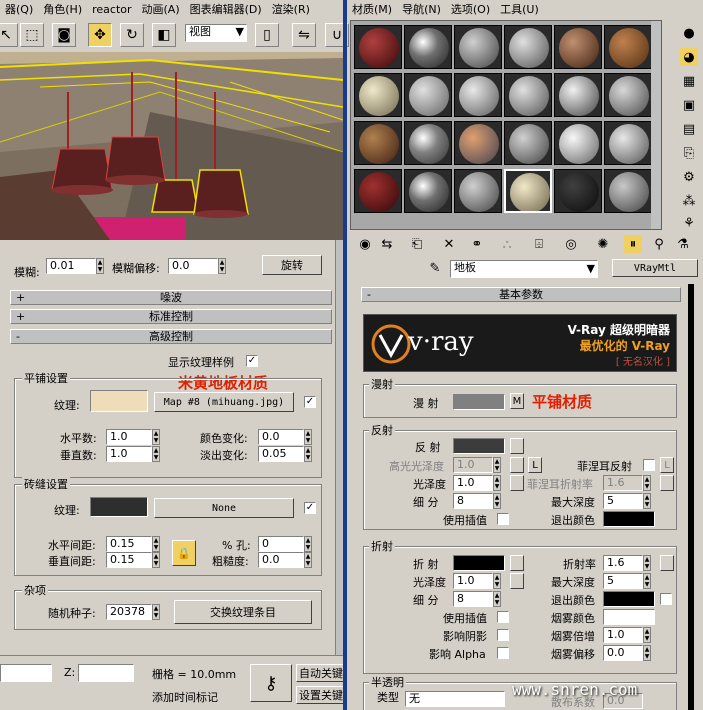 This screenshot has width=703, height=710. What do you see at coordinates (667, 563) in the screenshot?
I see `ior-map-button` at bounding box center [667, 563].